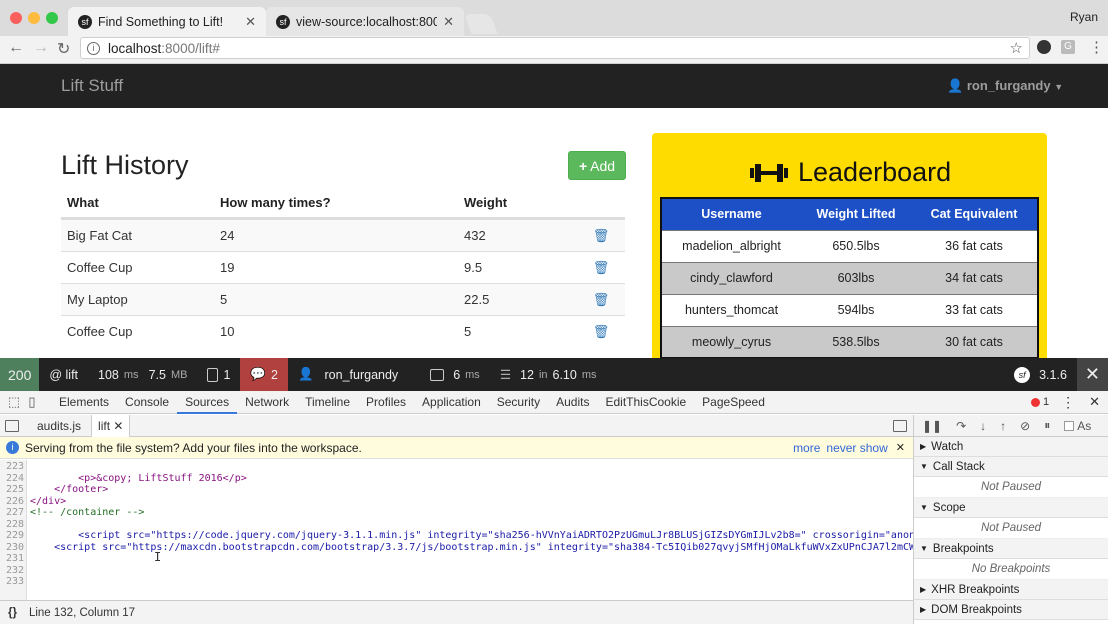  Describe the element at coordinates (227, 374) in the screenshot. I see `forms-count: 1` at that location.